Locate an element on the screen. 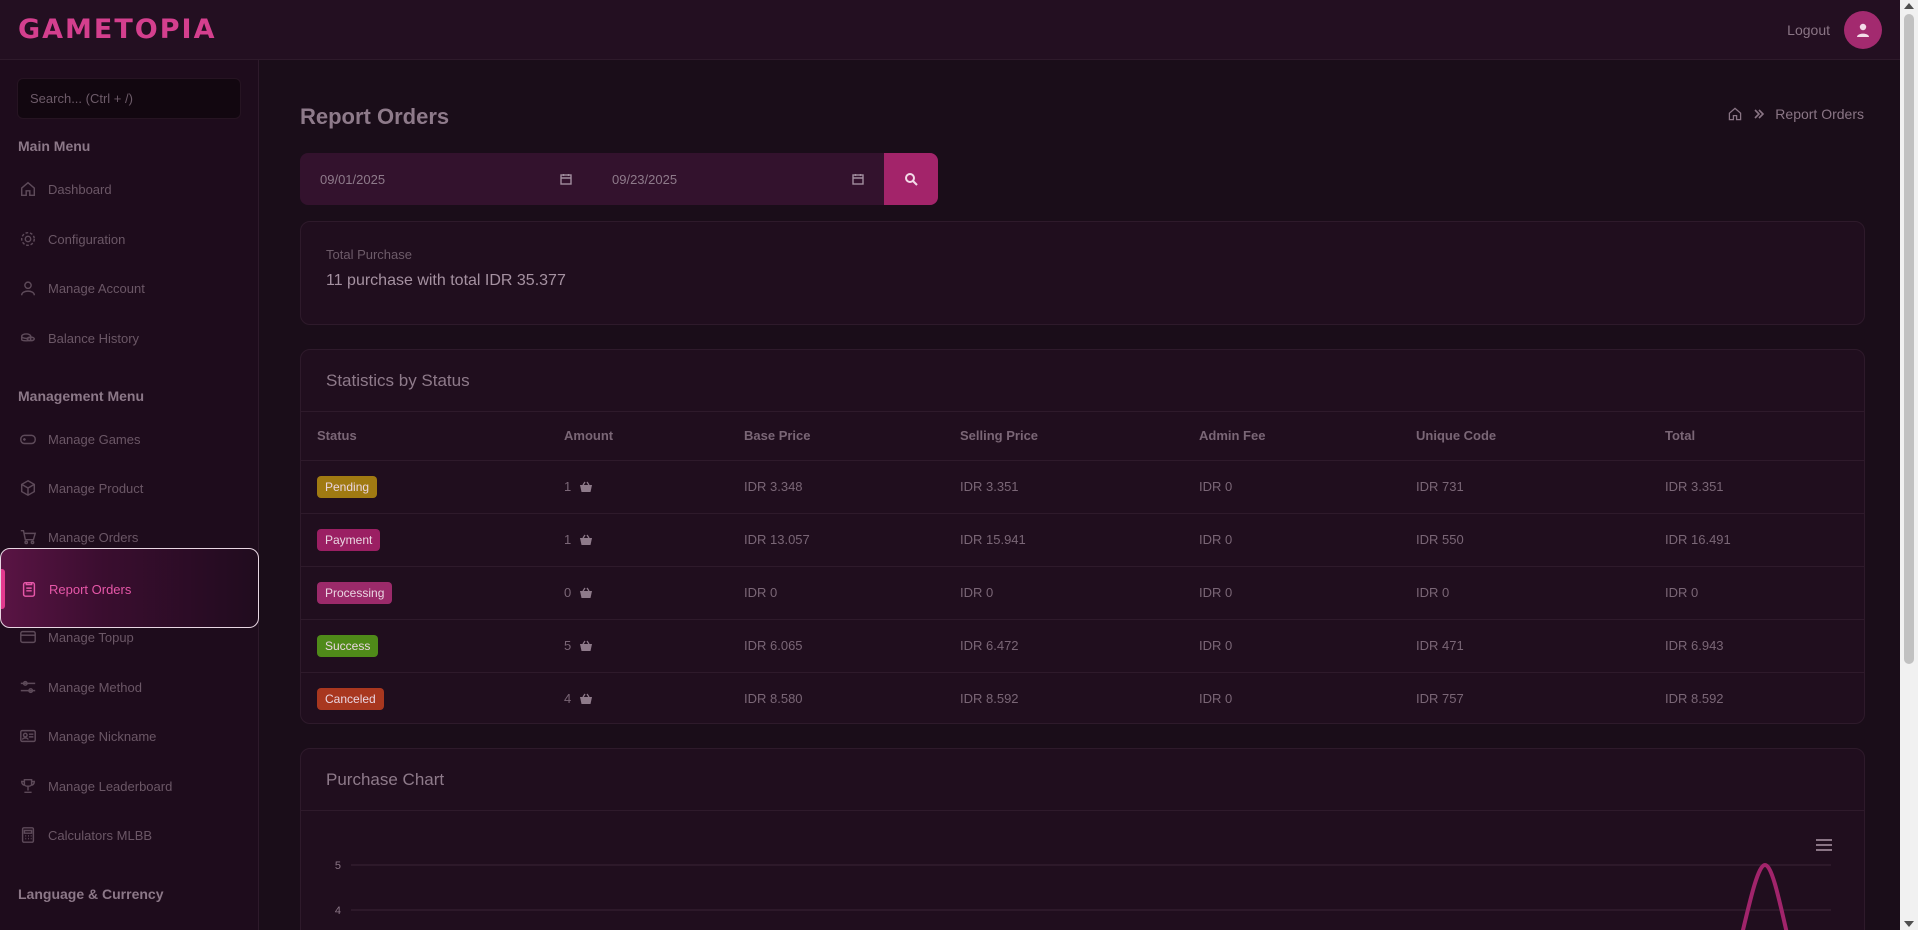  start-date-value: 09/01/2025 is located at coordinates (353, 179).